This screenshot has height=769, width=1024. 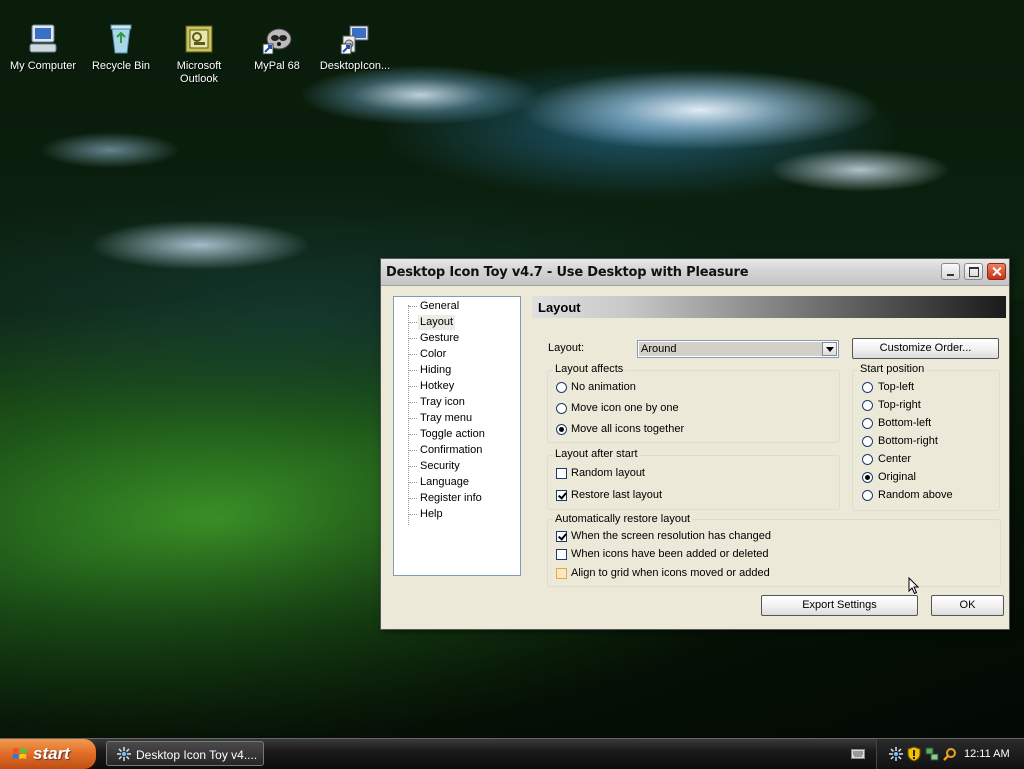 I want to click on chevron-down-icon, so click(x=829, y=349).